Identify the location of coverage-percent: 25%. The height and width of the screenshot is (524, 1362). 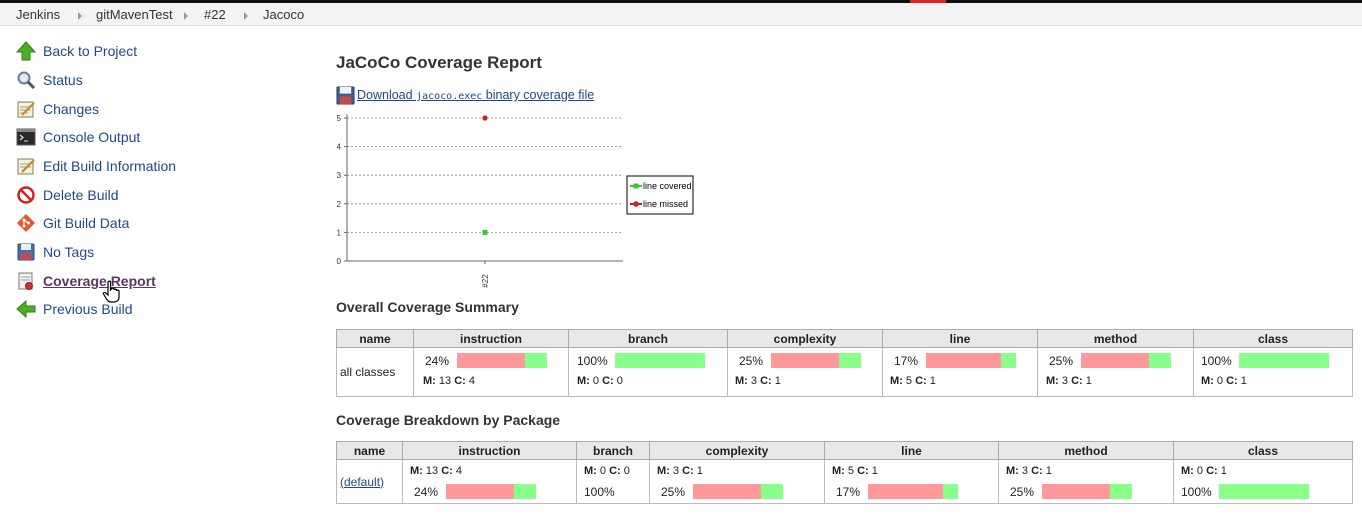
(751, 361).